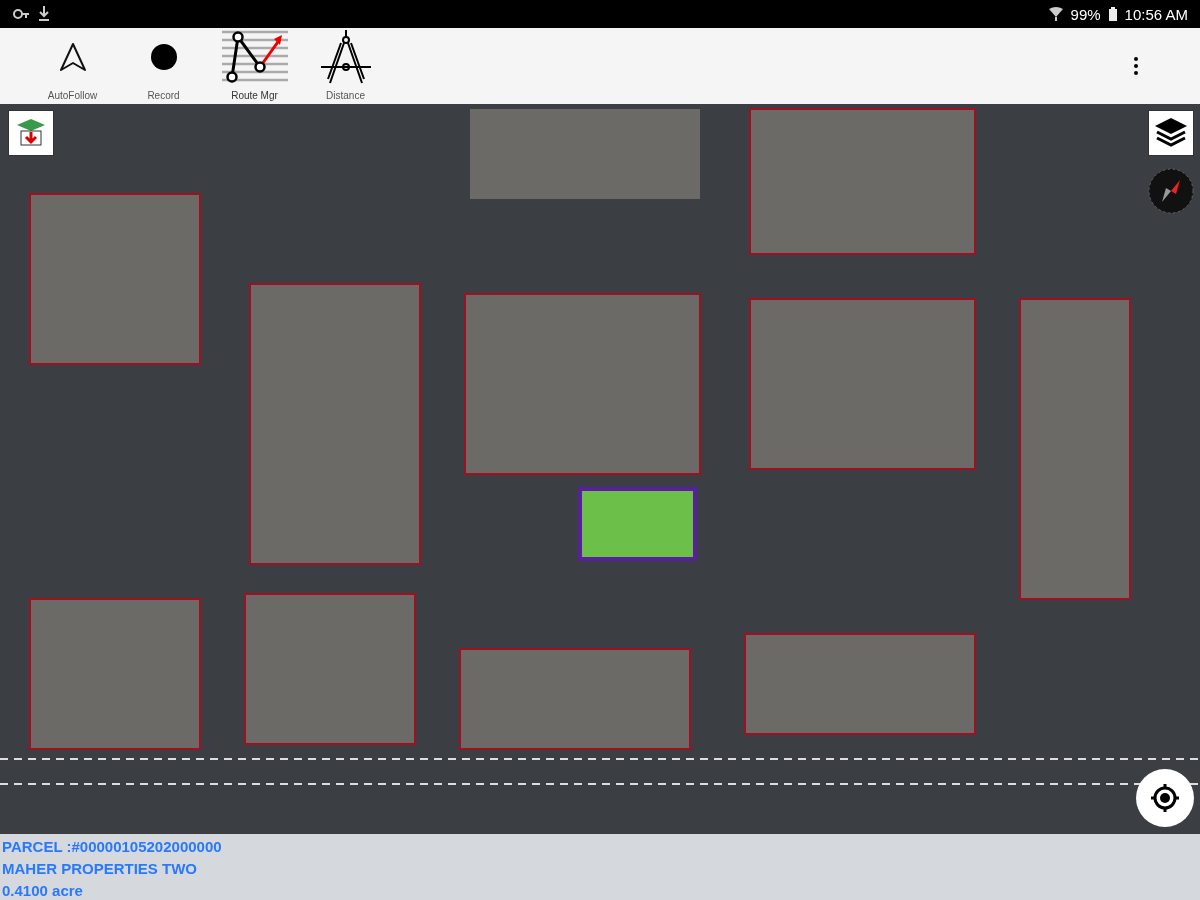  What do you see at coordinates (1112, 14) in the screenshot?
I see `battery-icon` at bounding box center [1112, 14].